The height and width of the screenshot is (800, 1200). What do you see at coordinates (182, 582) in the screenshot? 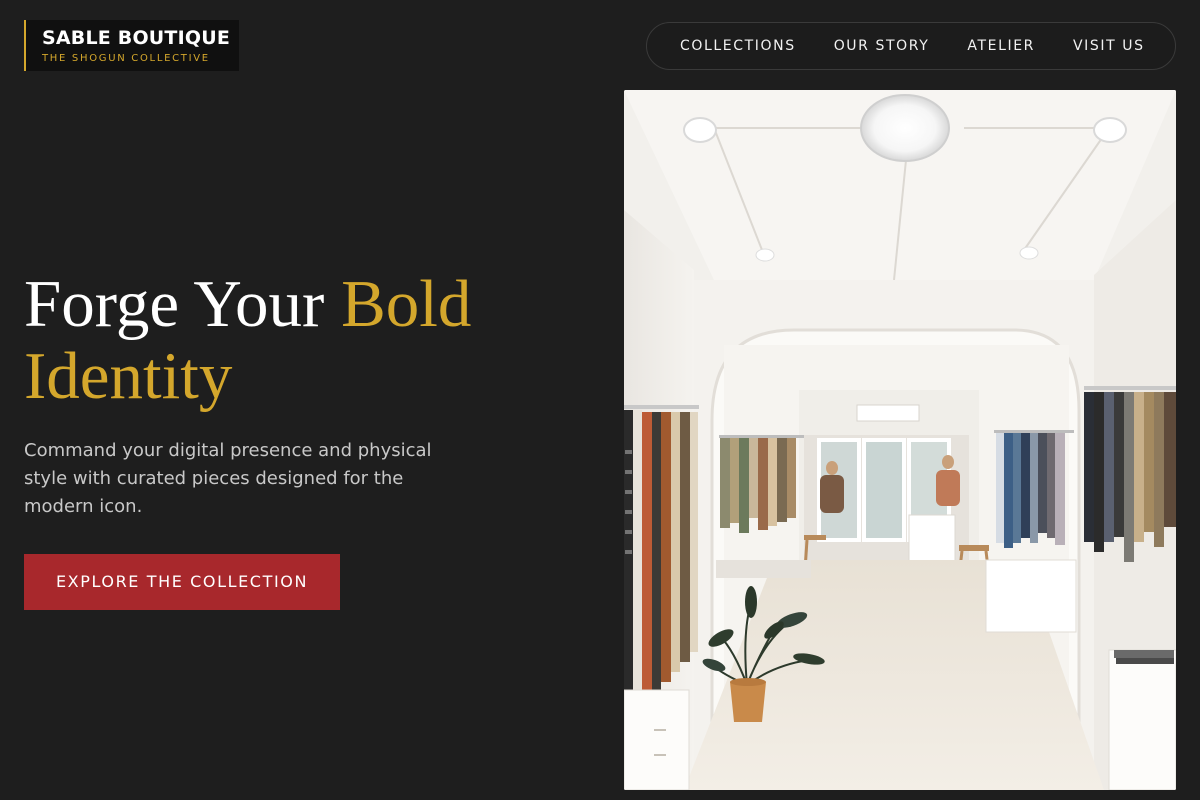
I see `explore-collection-button: EXPLORE THE COLLECTION` at bounding box center [182, 582].